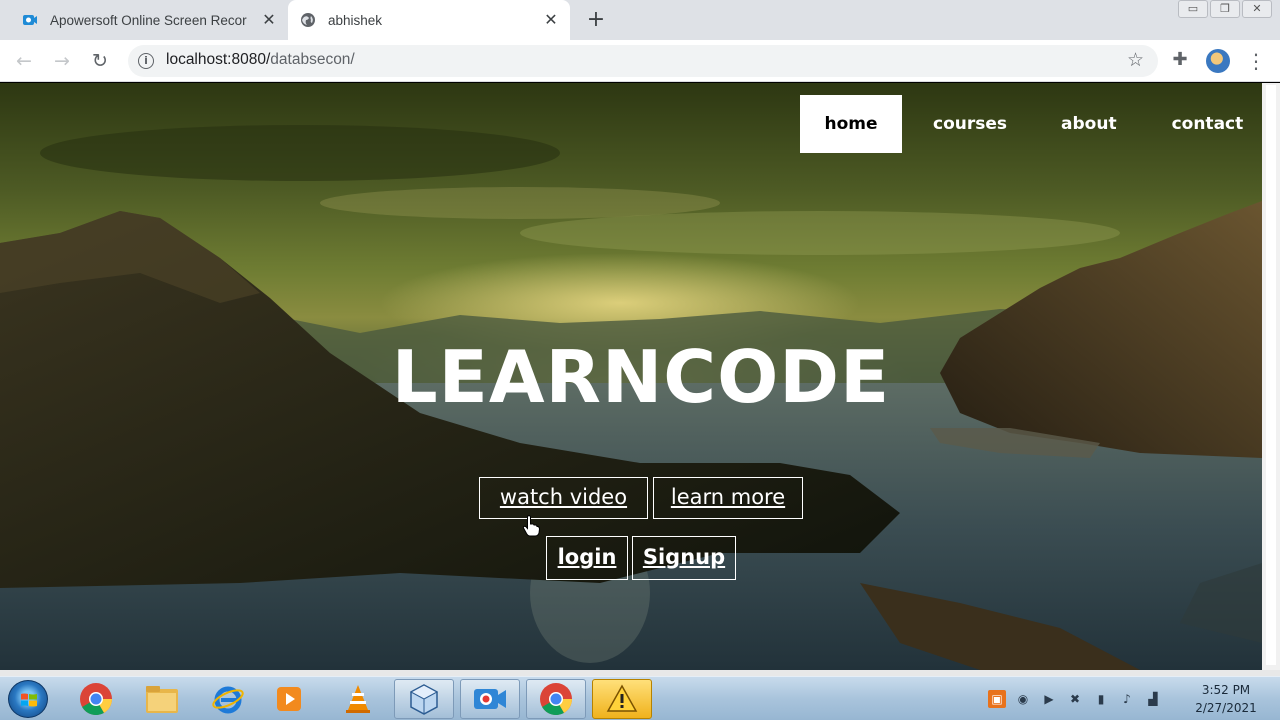 This screenshot has height=720, width=1280. I want to click on taskbar-media-player, so click(290, 699).